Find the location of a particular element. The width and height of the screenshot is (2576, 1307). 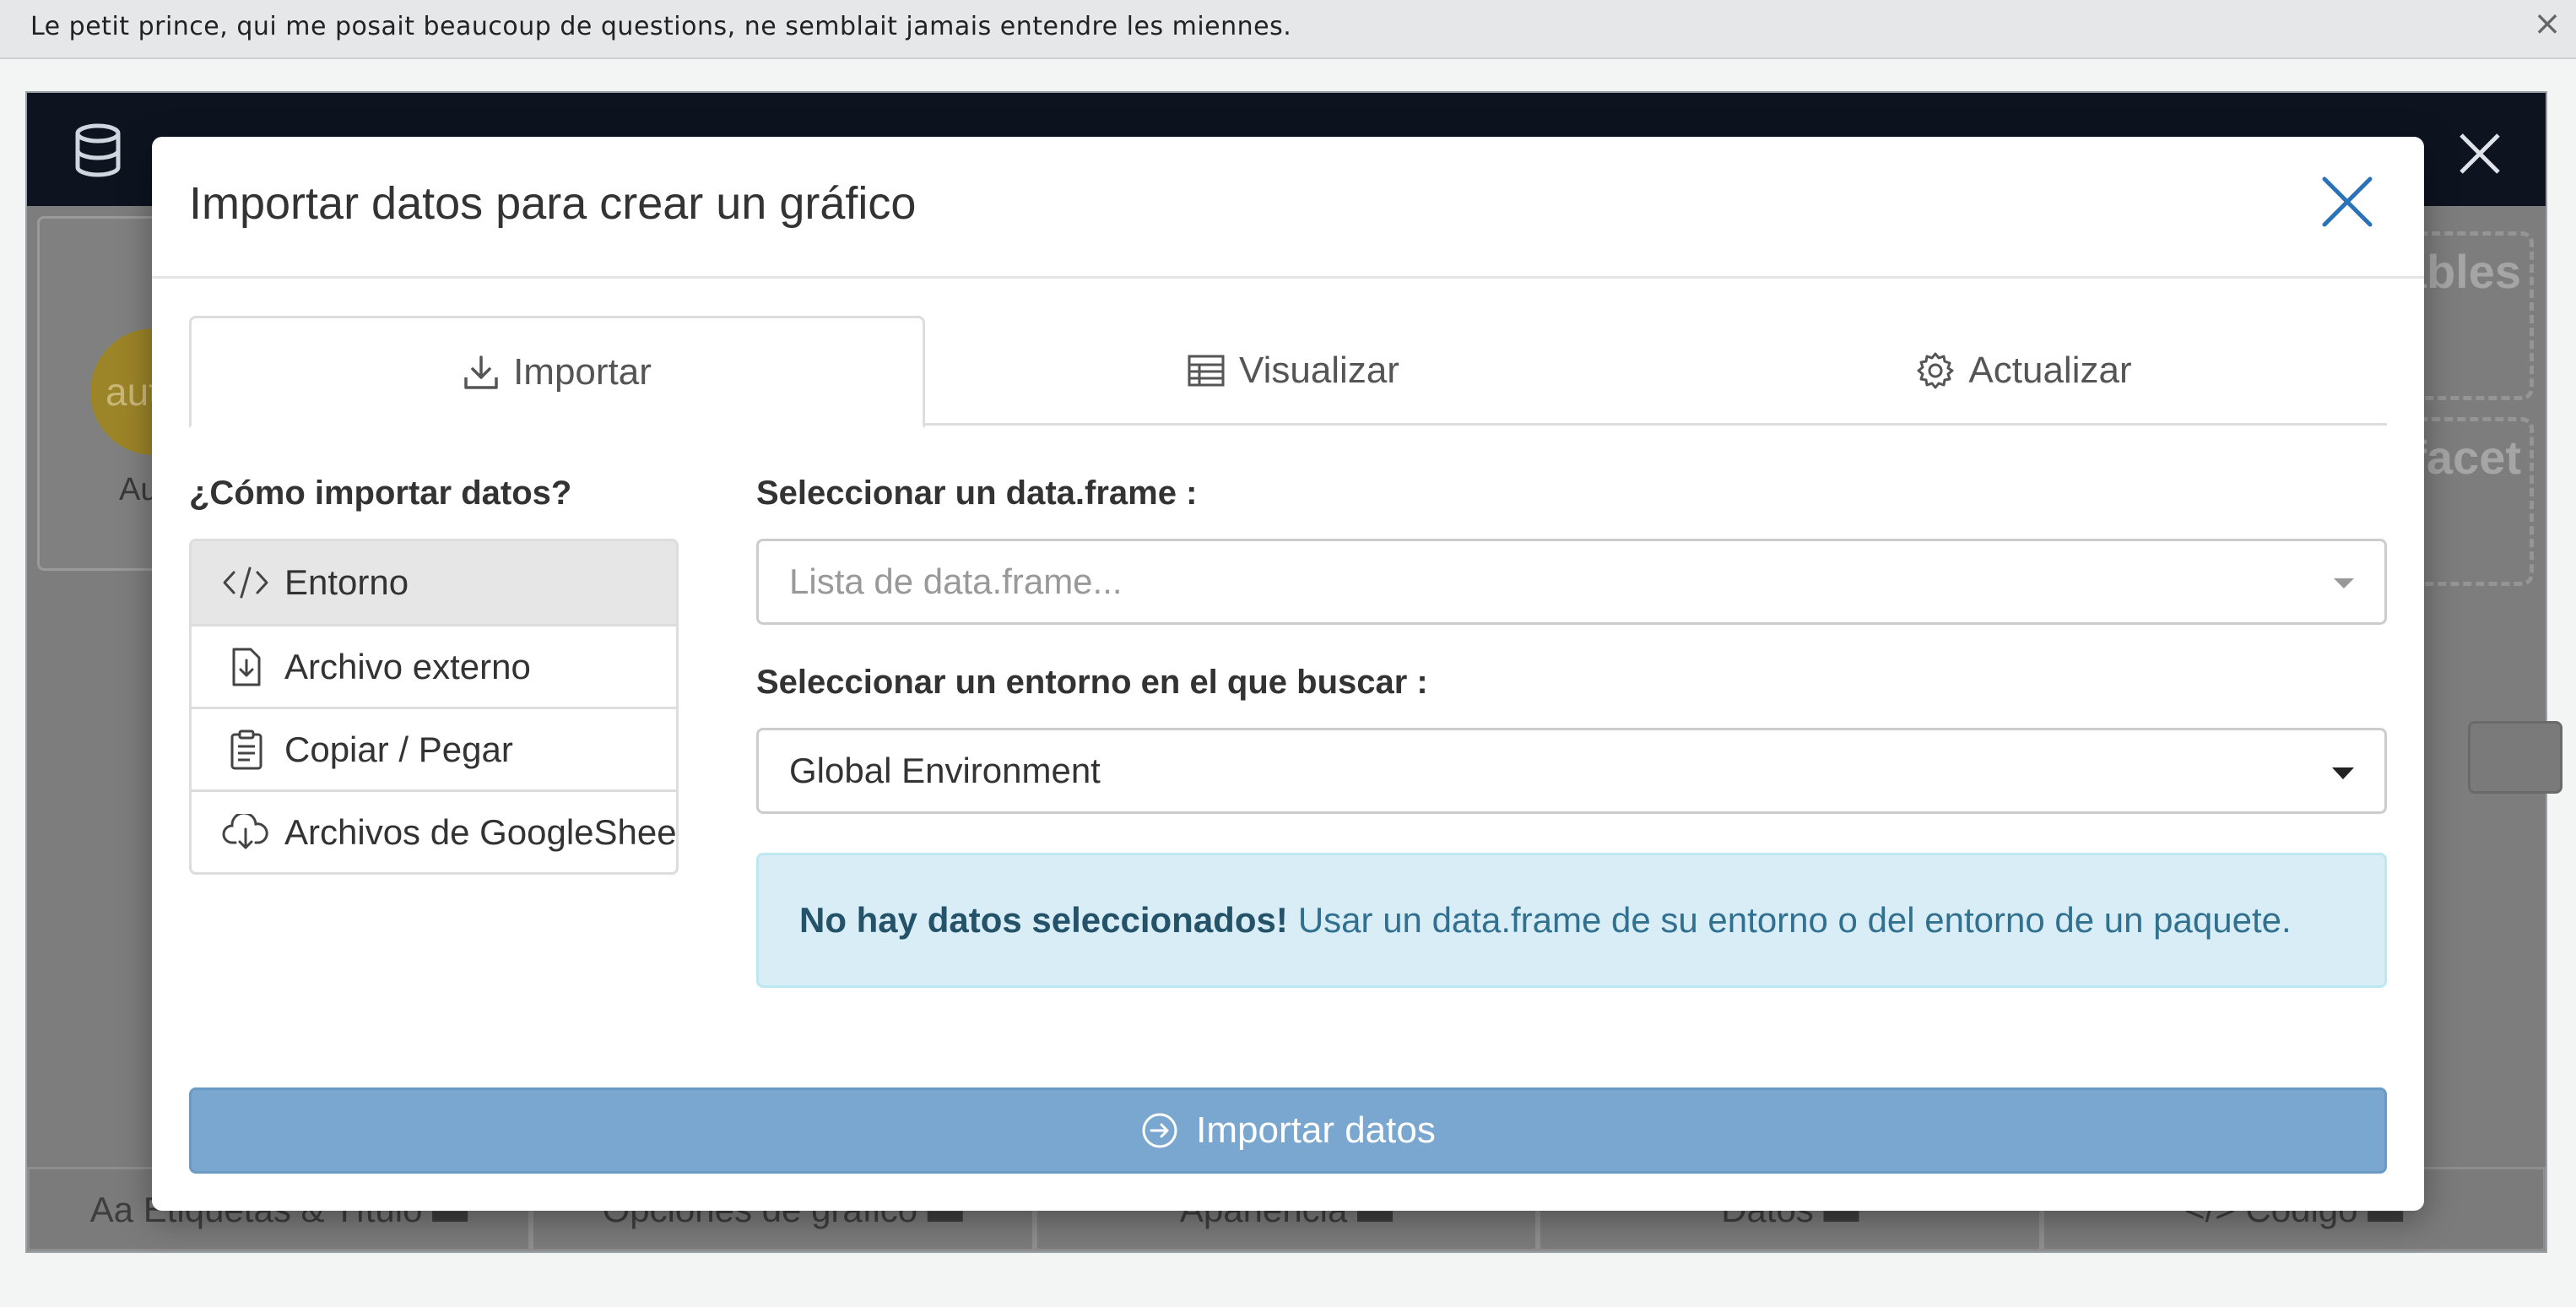

code-icon is located at coordinates (245, 583).